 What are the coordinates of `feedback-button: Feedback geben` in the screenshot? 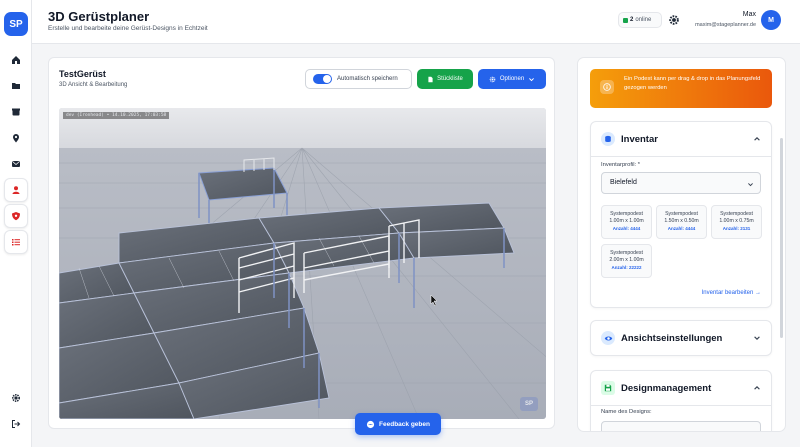 It's located at (398, 424).